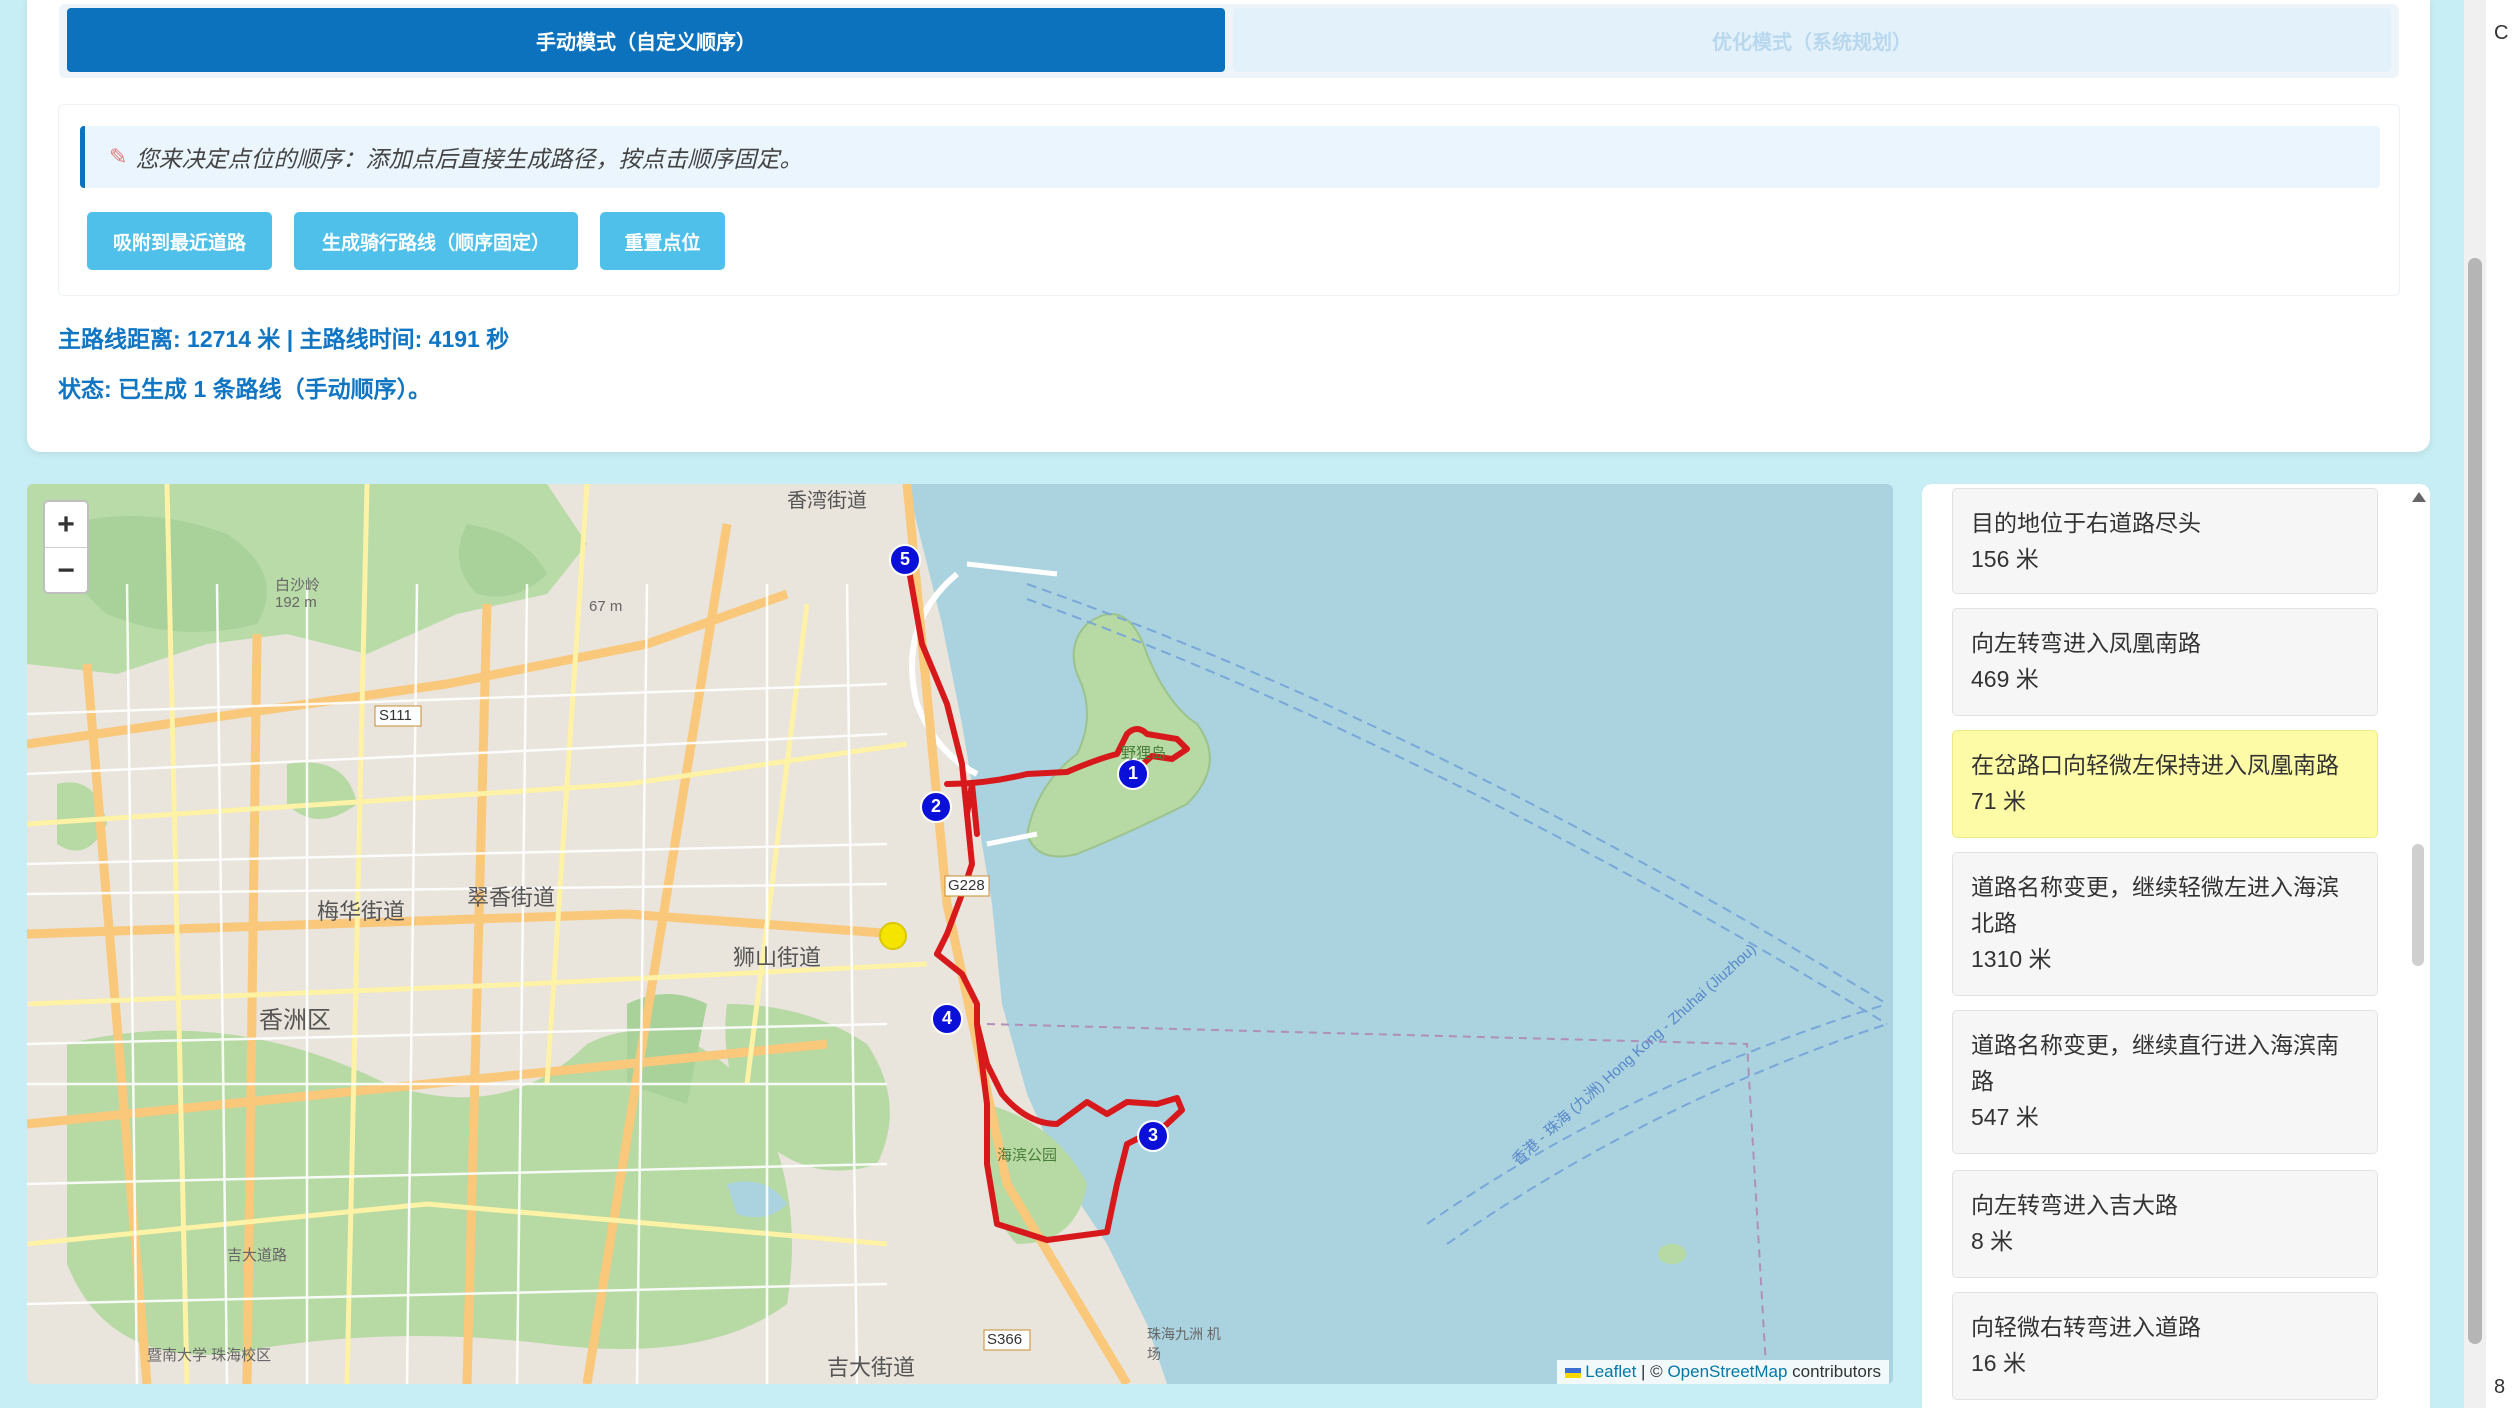 This screenshot has width=2512, height=1408. Describe the element at coordinates (1812, 40) in the screenshot. I see `tab-optimized-mode: 优化模式（系统规划）` at that location.